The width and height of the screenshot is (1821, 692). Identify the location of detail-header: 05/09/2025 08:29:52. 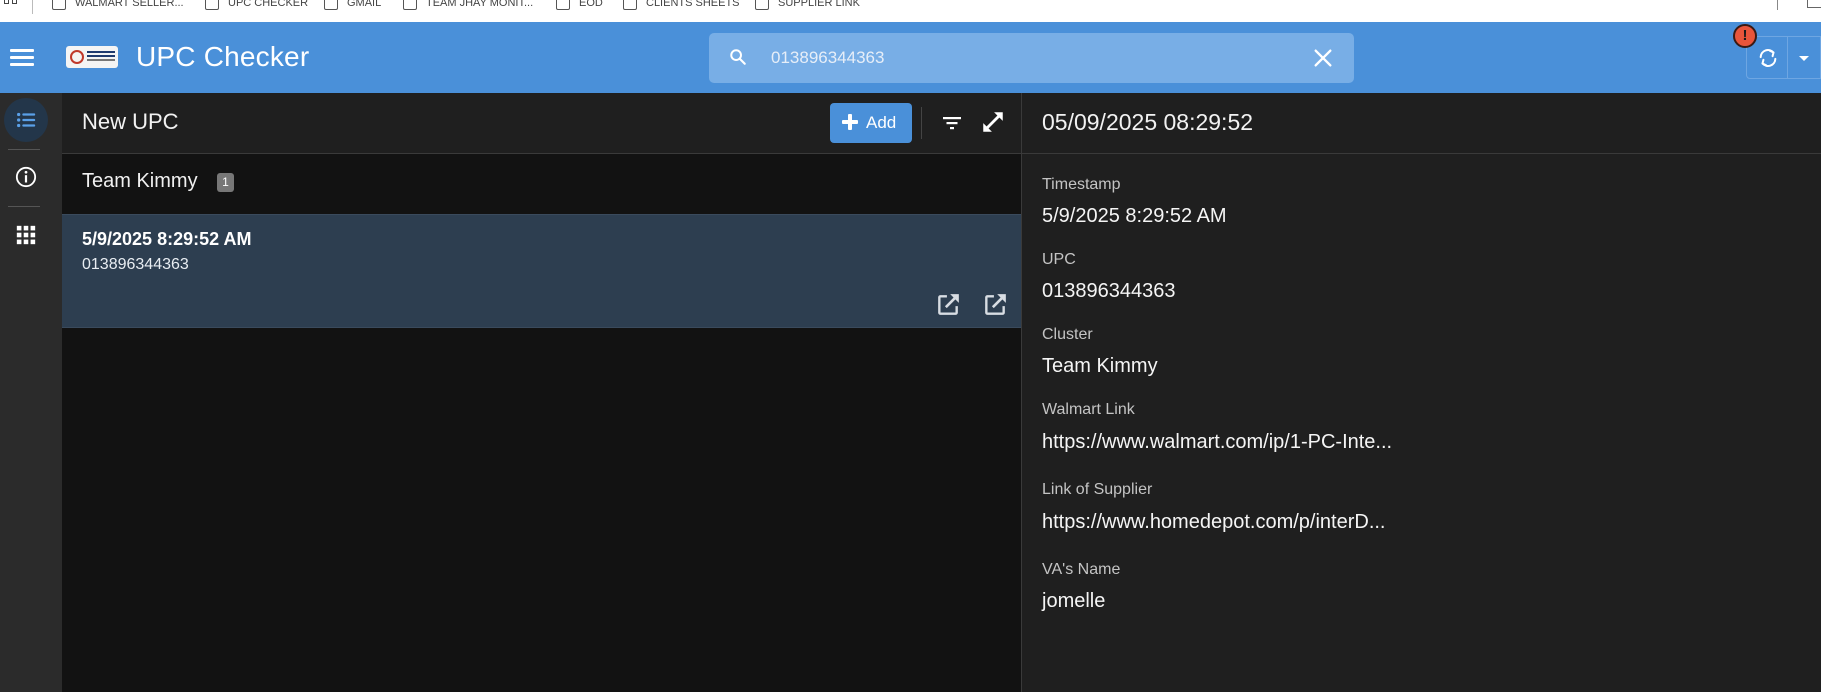
(1421, 123).